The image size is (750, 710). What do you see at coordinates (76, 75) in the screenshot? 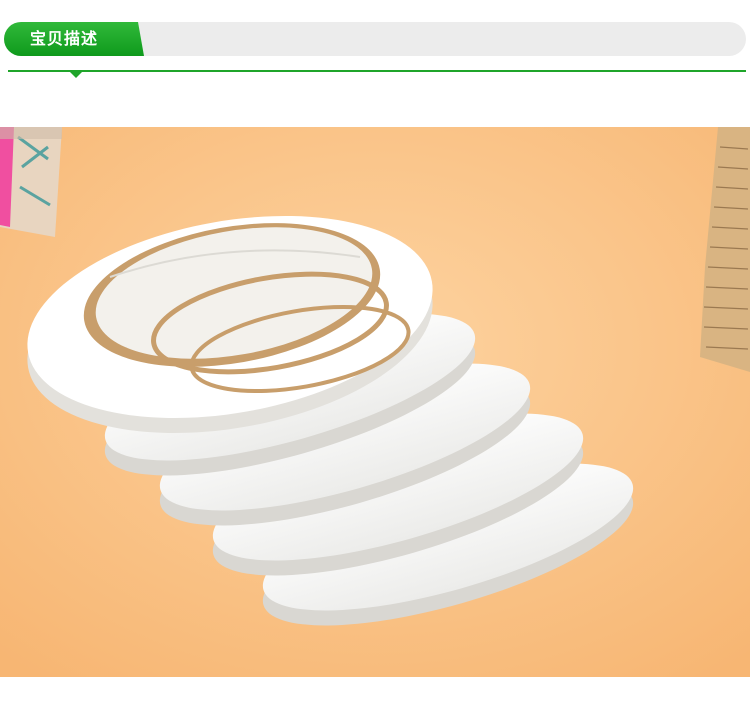
I see `divider-pointer-icon` at bounding box center [76, 75].